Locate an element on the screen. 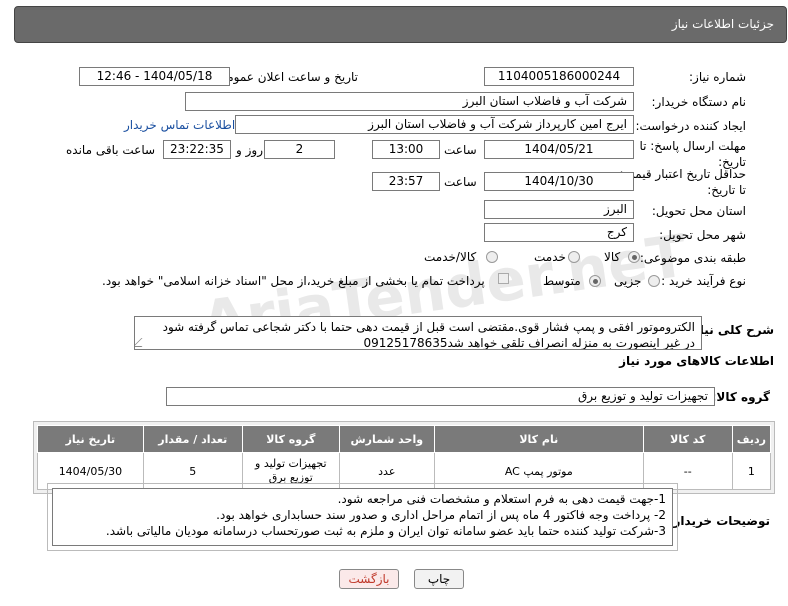 Image resolution: width=788 pixels, height=606 pixels. city-field: کرج is located at coordinates (559, 232).